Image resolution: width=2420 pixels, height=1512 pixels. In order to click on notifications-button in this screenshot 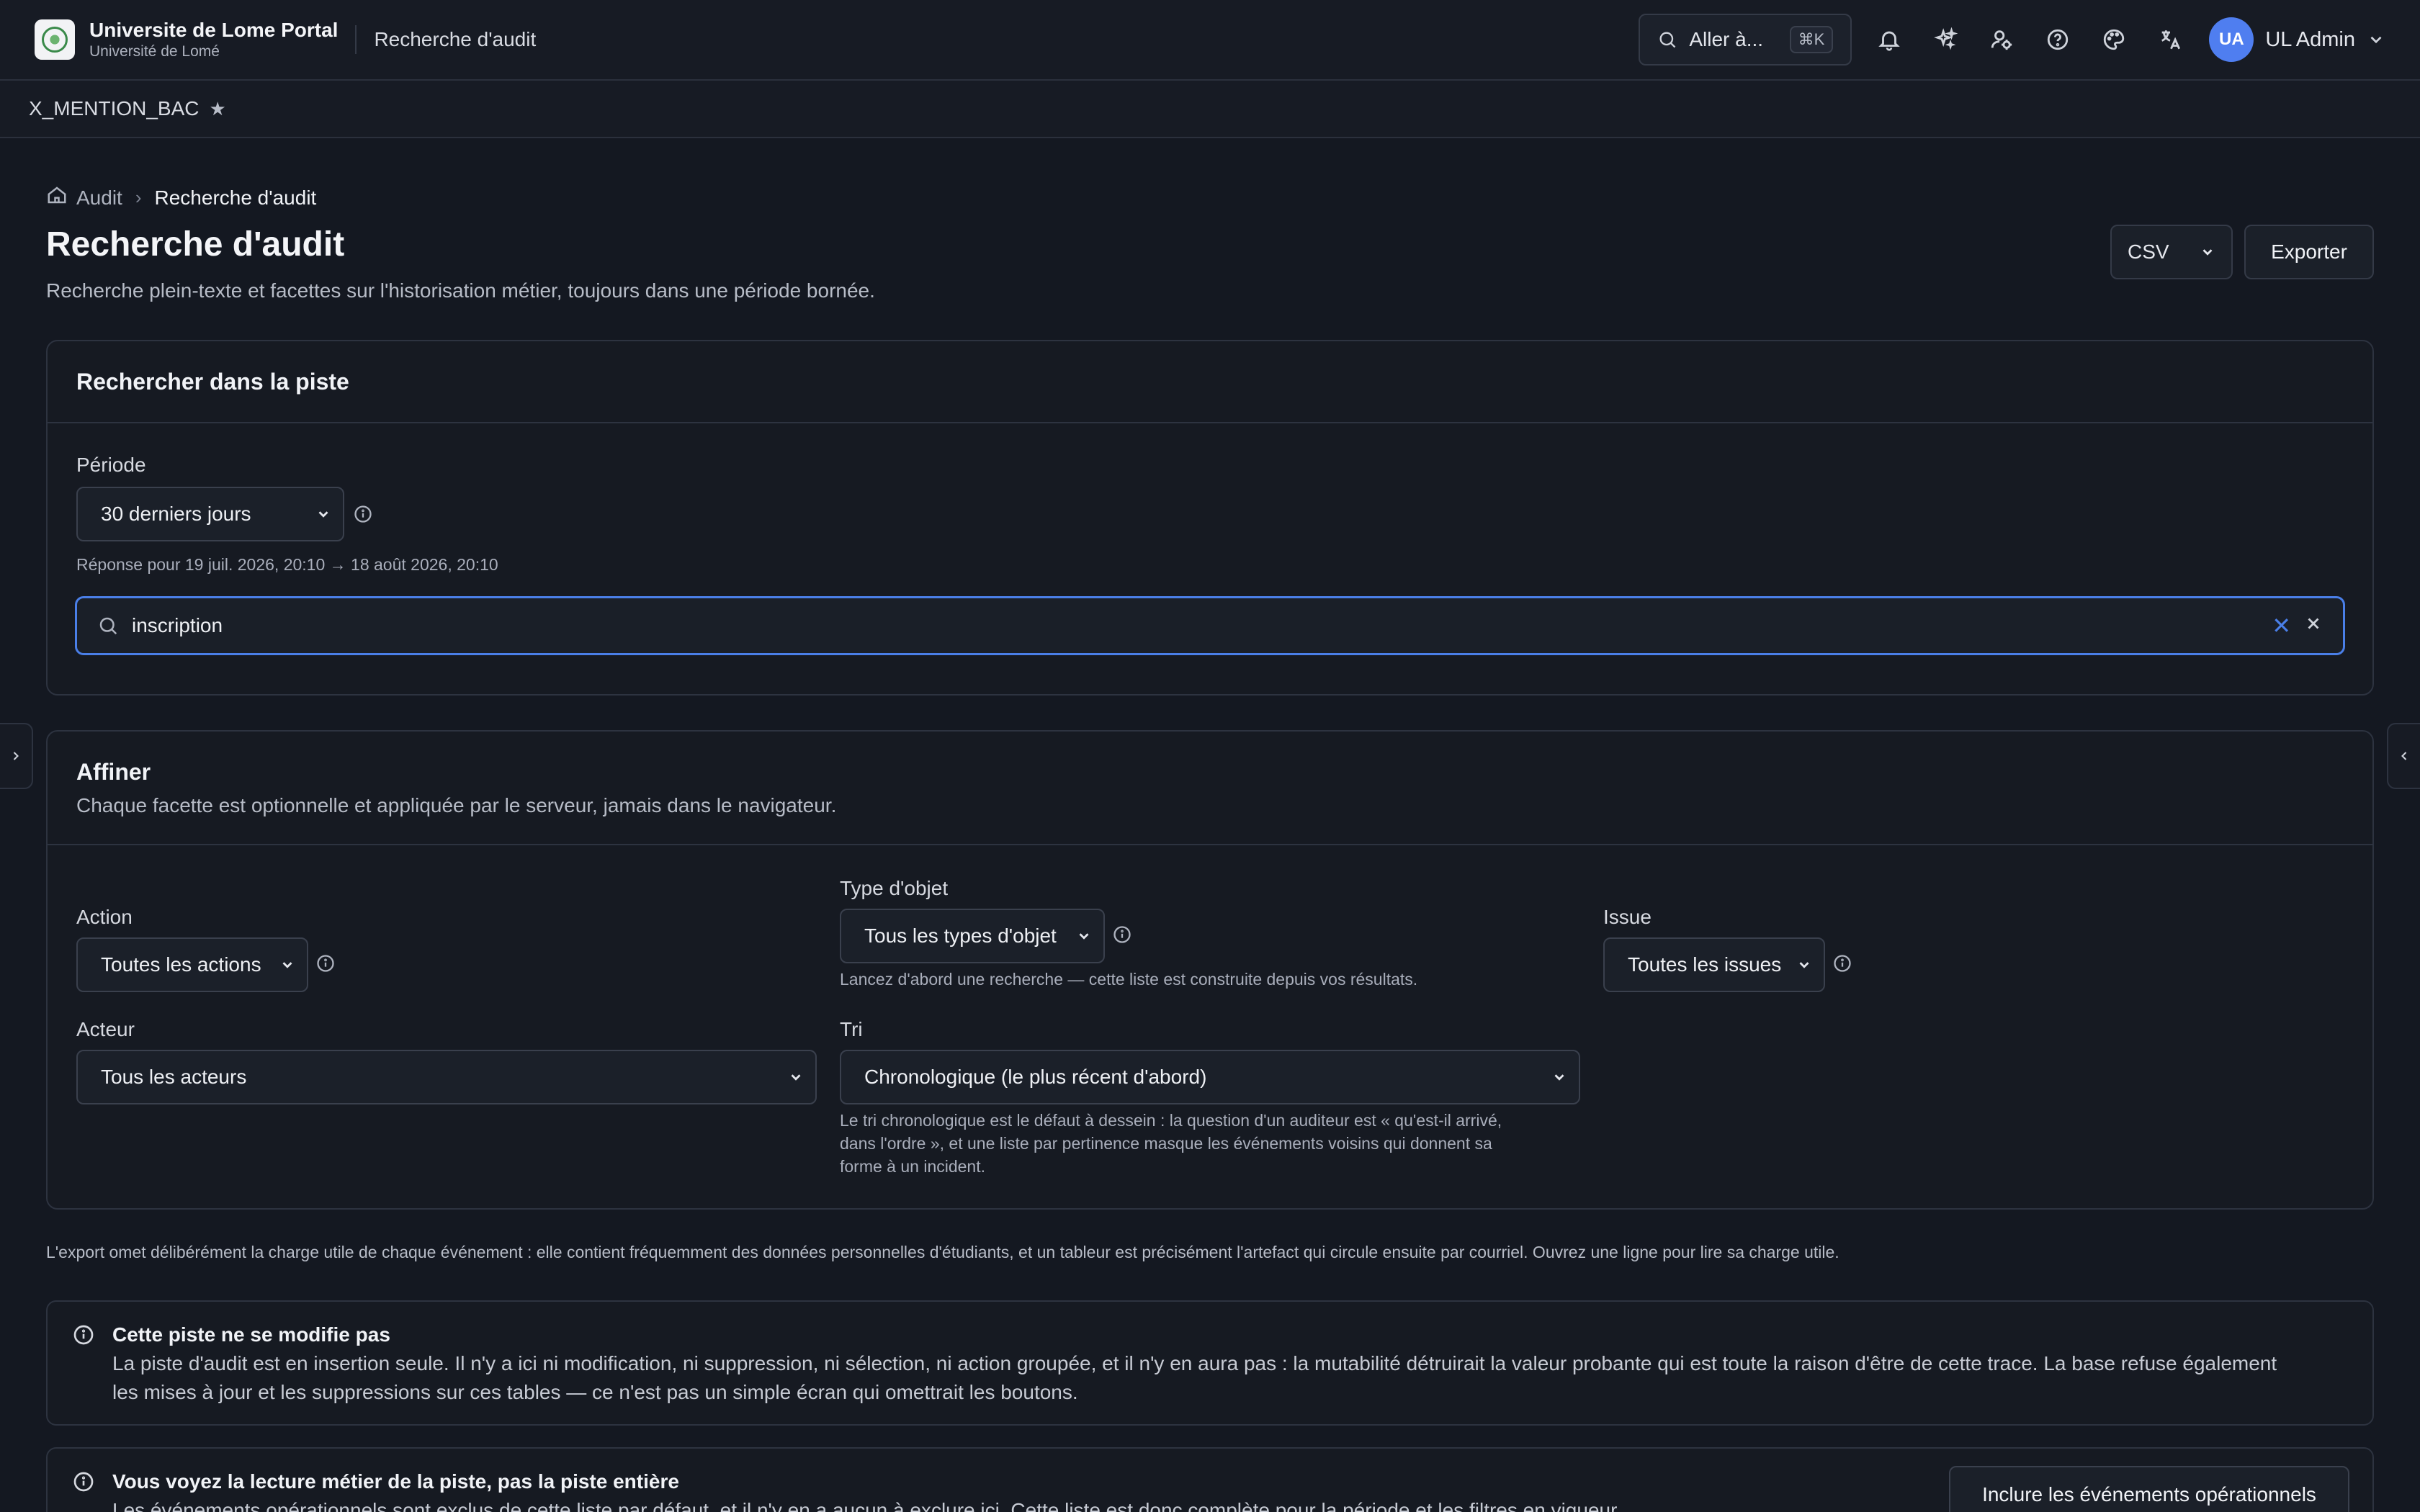, I will do `click(1890, 39)`.